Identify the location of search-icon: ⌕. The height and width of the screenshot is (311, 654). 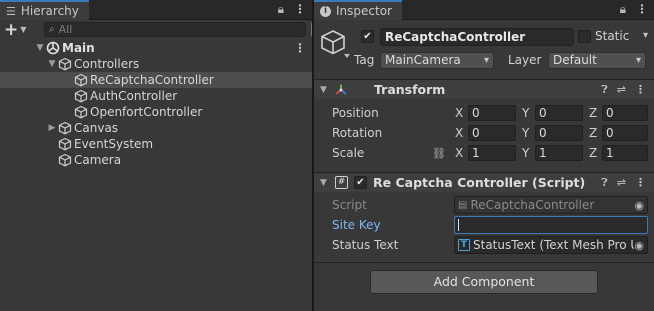
(52, 29).